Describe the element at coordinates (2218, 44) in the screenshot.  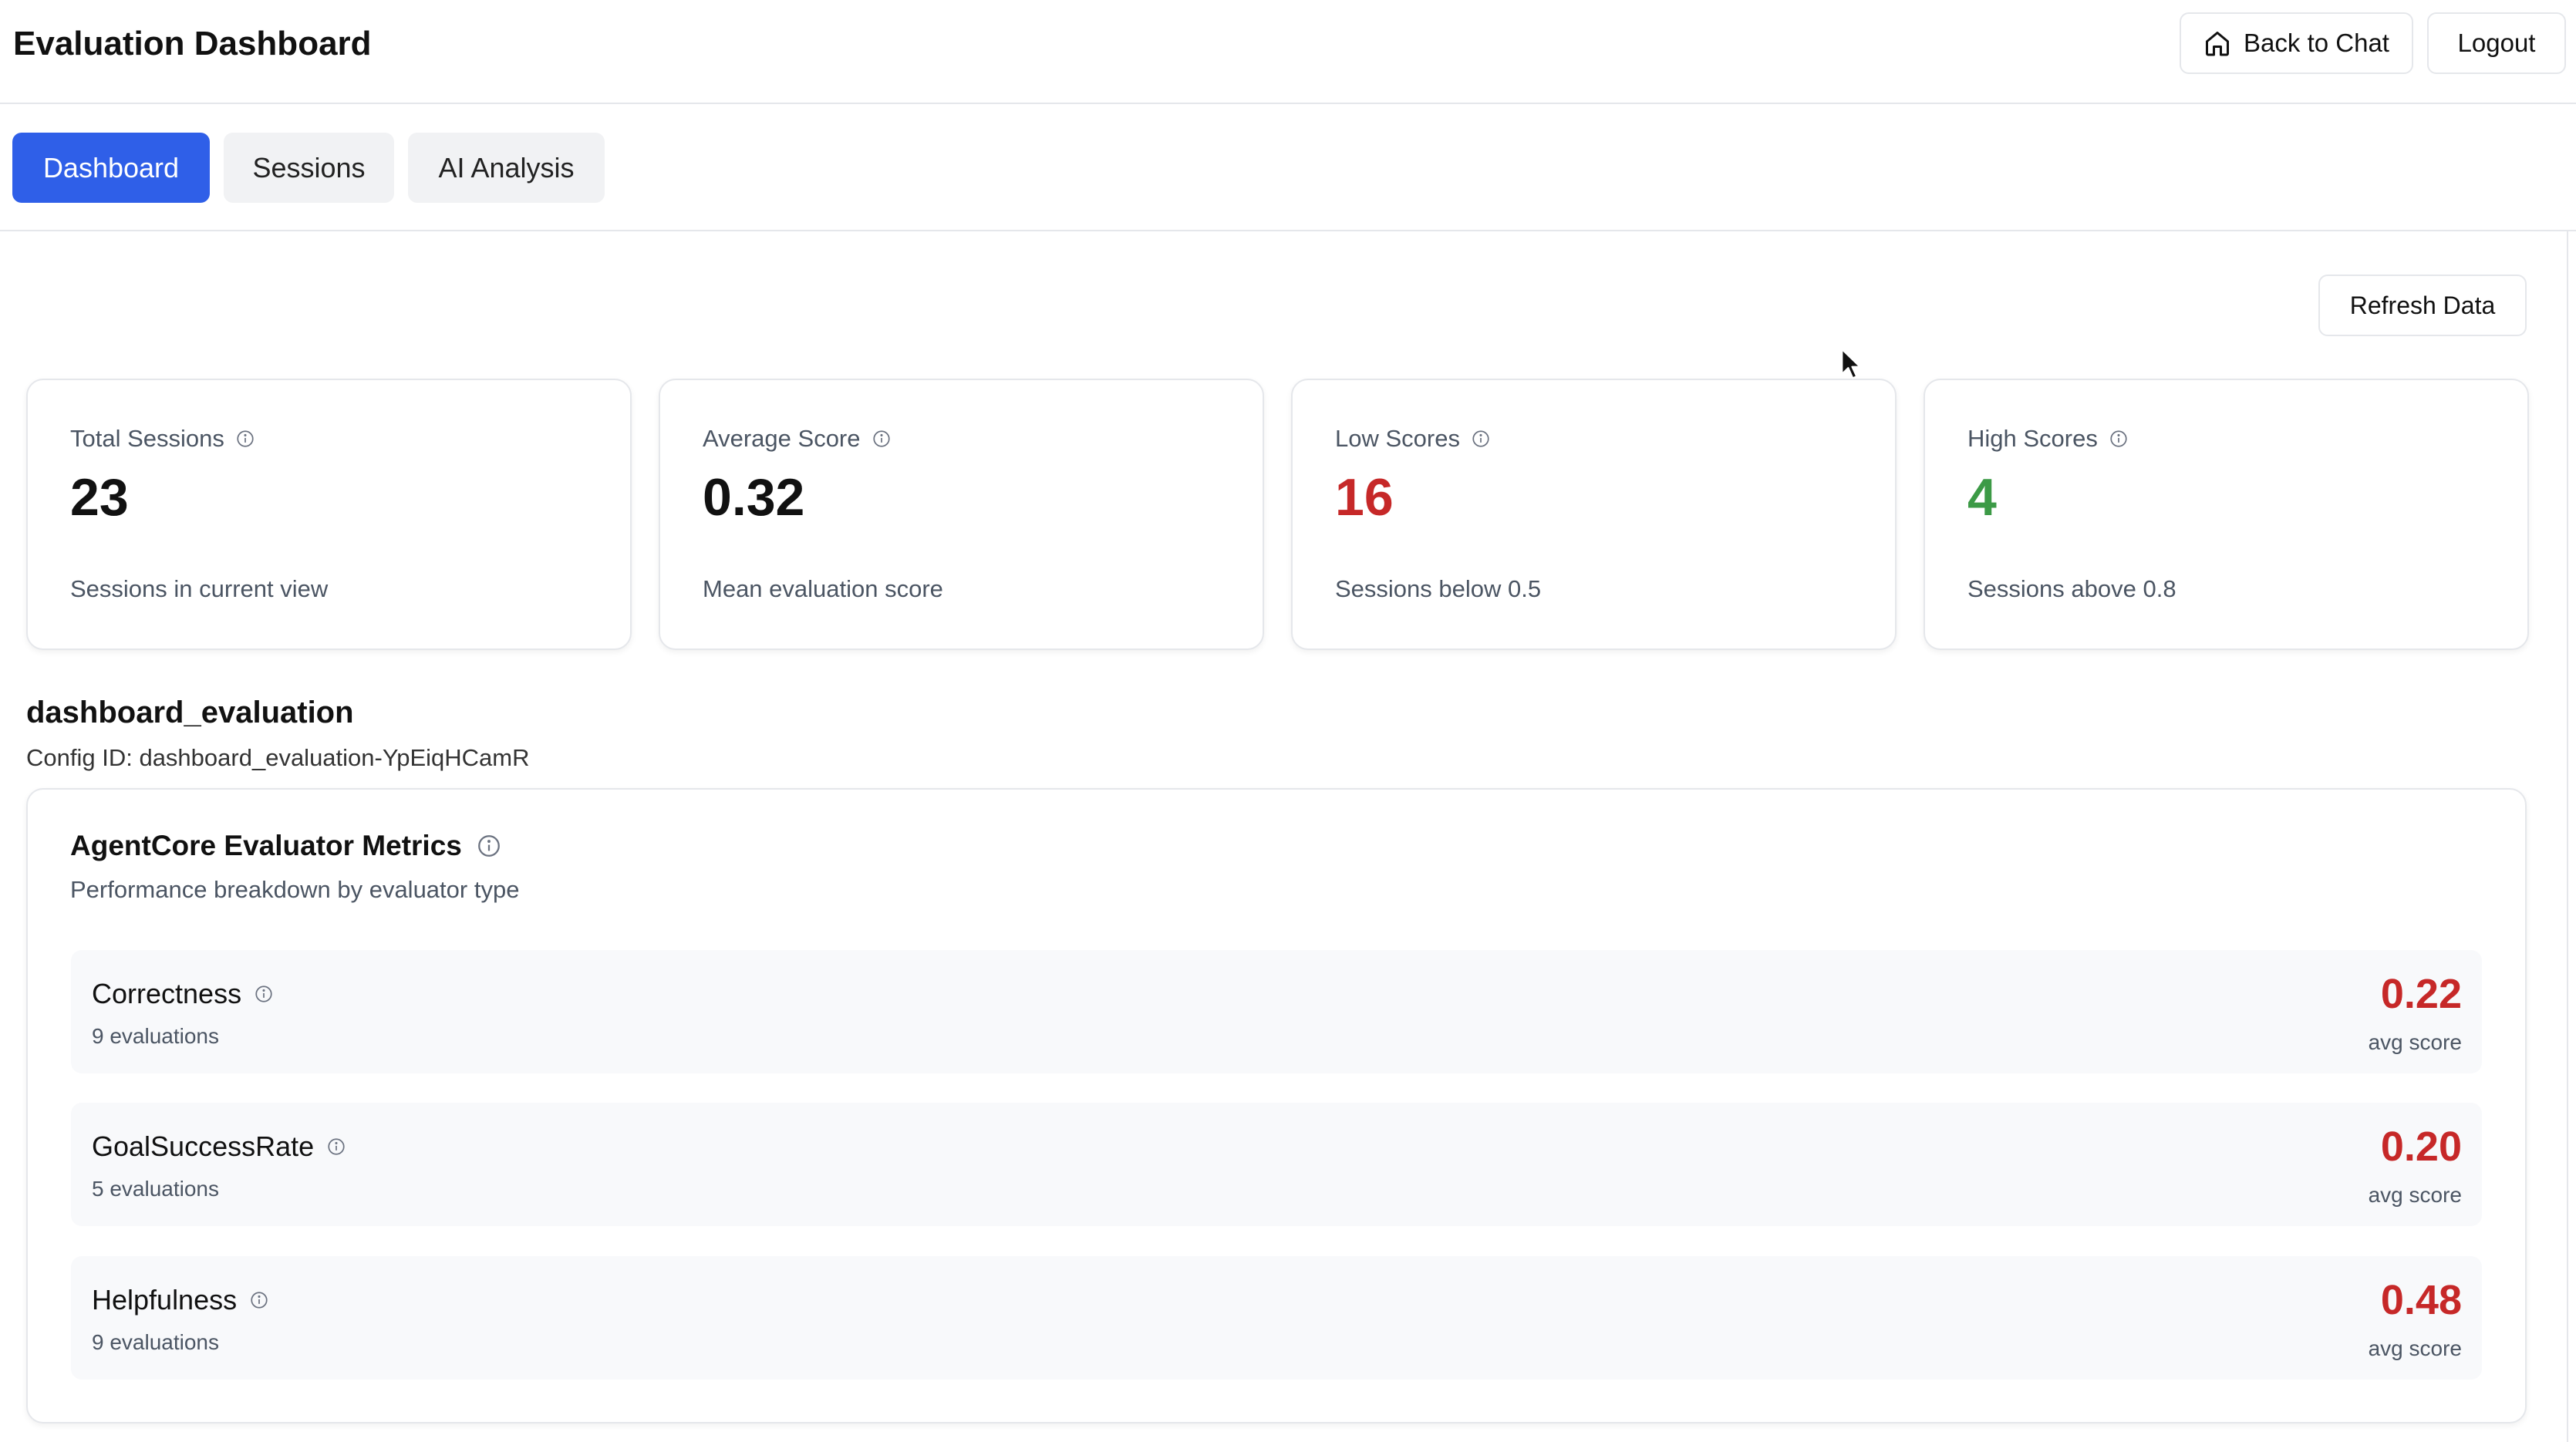
I see `home-icon` at that location.